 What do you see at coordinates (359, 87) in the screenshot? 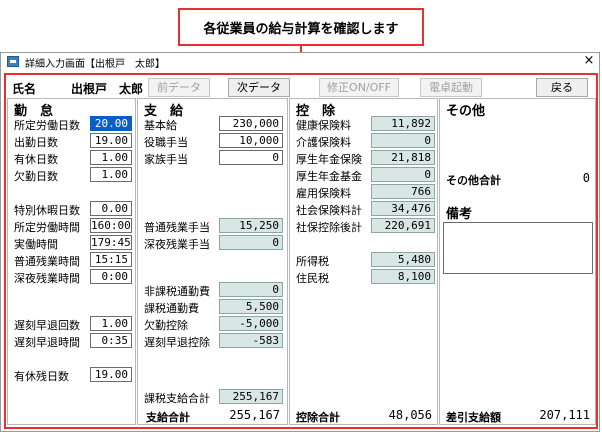
I see `toggle-edit-button: 修正ON/OFF` at bounding box center [359, 87].